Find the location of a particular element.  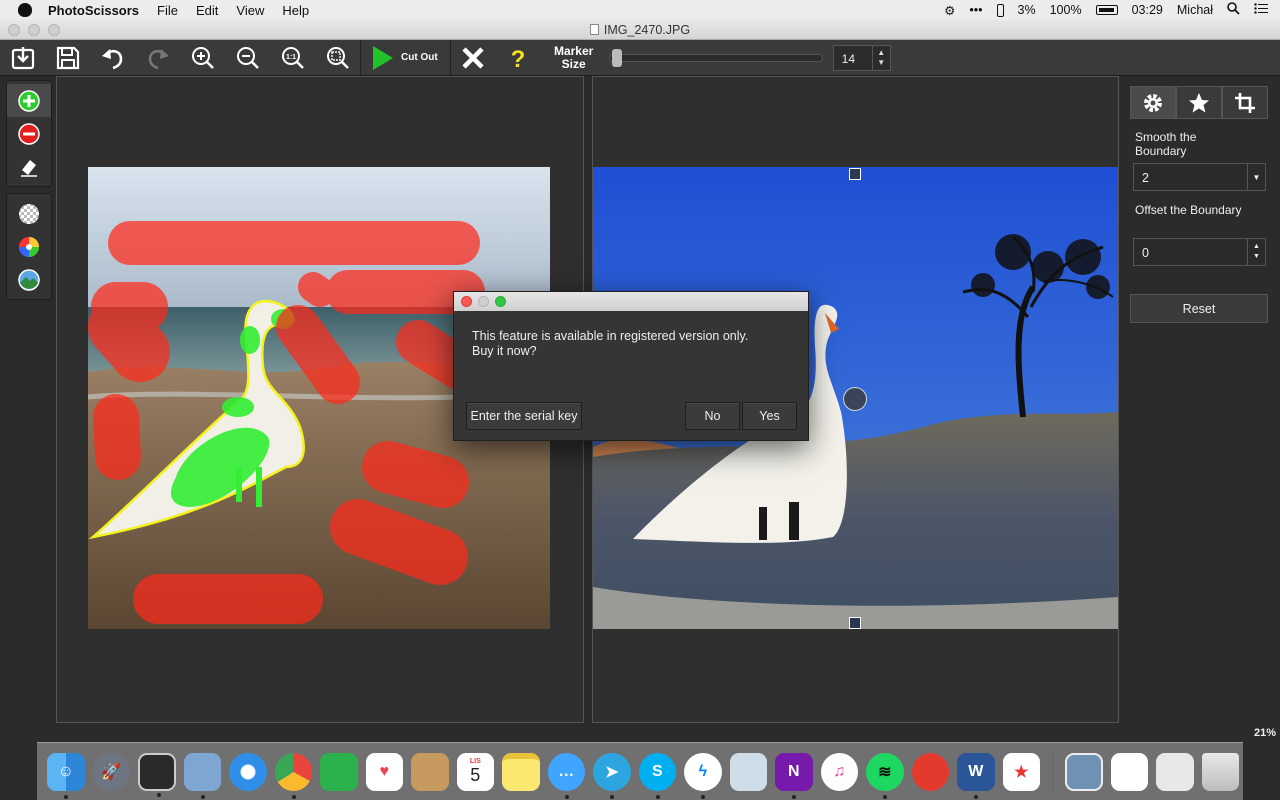

remove-marker-tool is located at coordinates (29, 133).